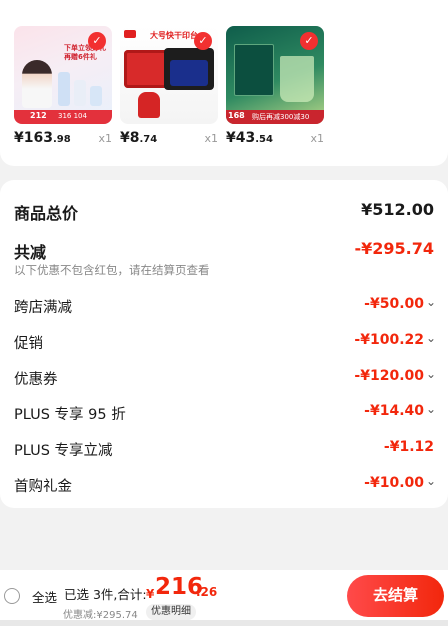 This screenshot has width=448, height=626. I want to click on discount-label: 跨店满减, so click(43, 308).